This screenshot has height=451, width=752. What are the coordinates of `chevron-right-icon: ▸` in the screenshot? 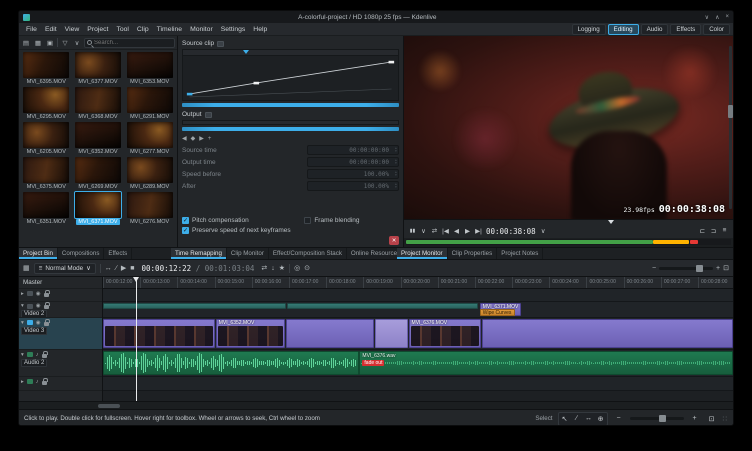 It's located at (22, 294).